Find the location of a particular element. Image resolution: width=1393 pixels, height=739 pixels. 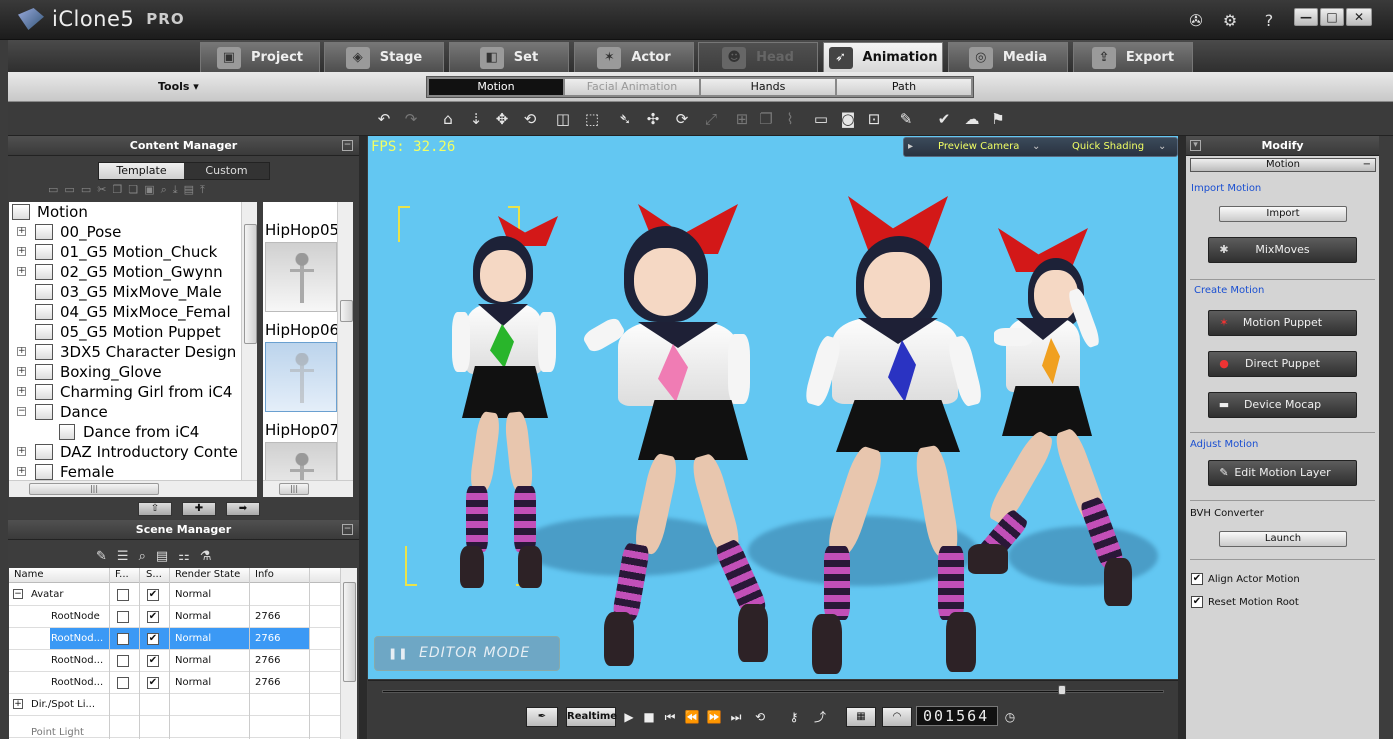

panel-menu-icon: ▾ is located at coordinates (1195, 145).